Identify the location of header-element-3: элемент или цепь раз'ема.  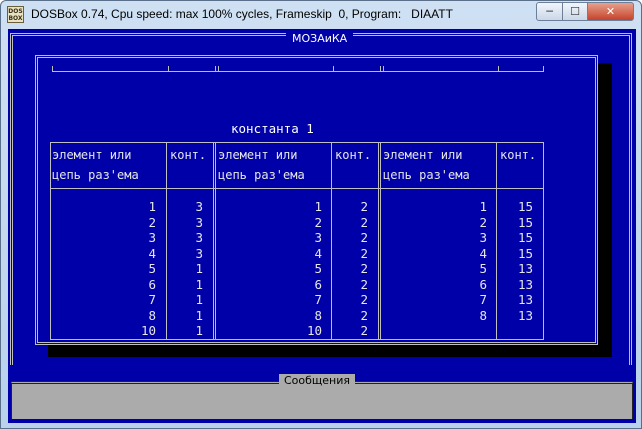
(426, 165).